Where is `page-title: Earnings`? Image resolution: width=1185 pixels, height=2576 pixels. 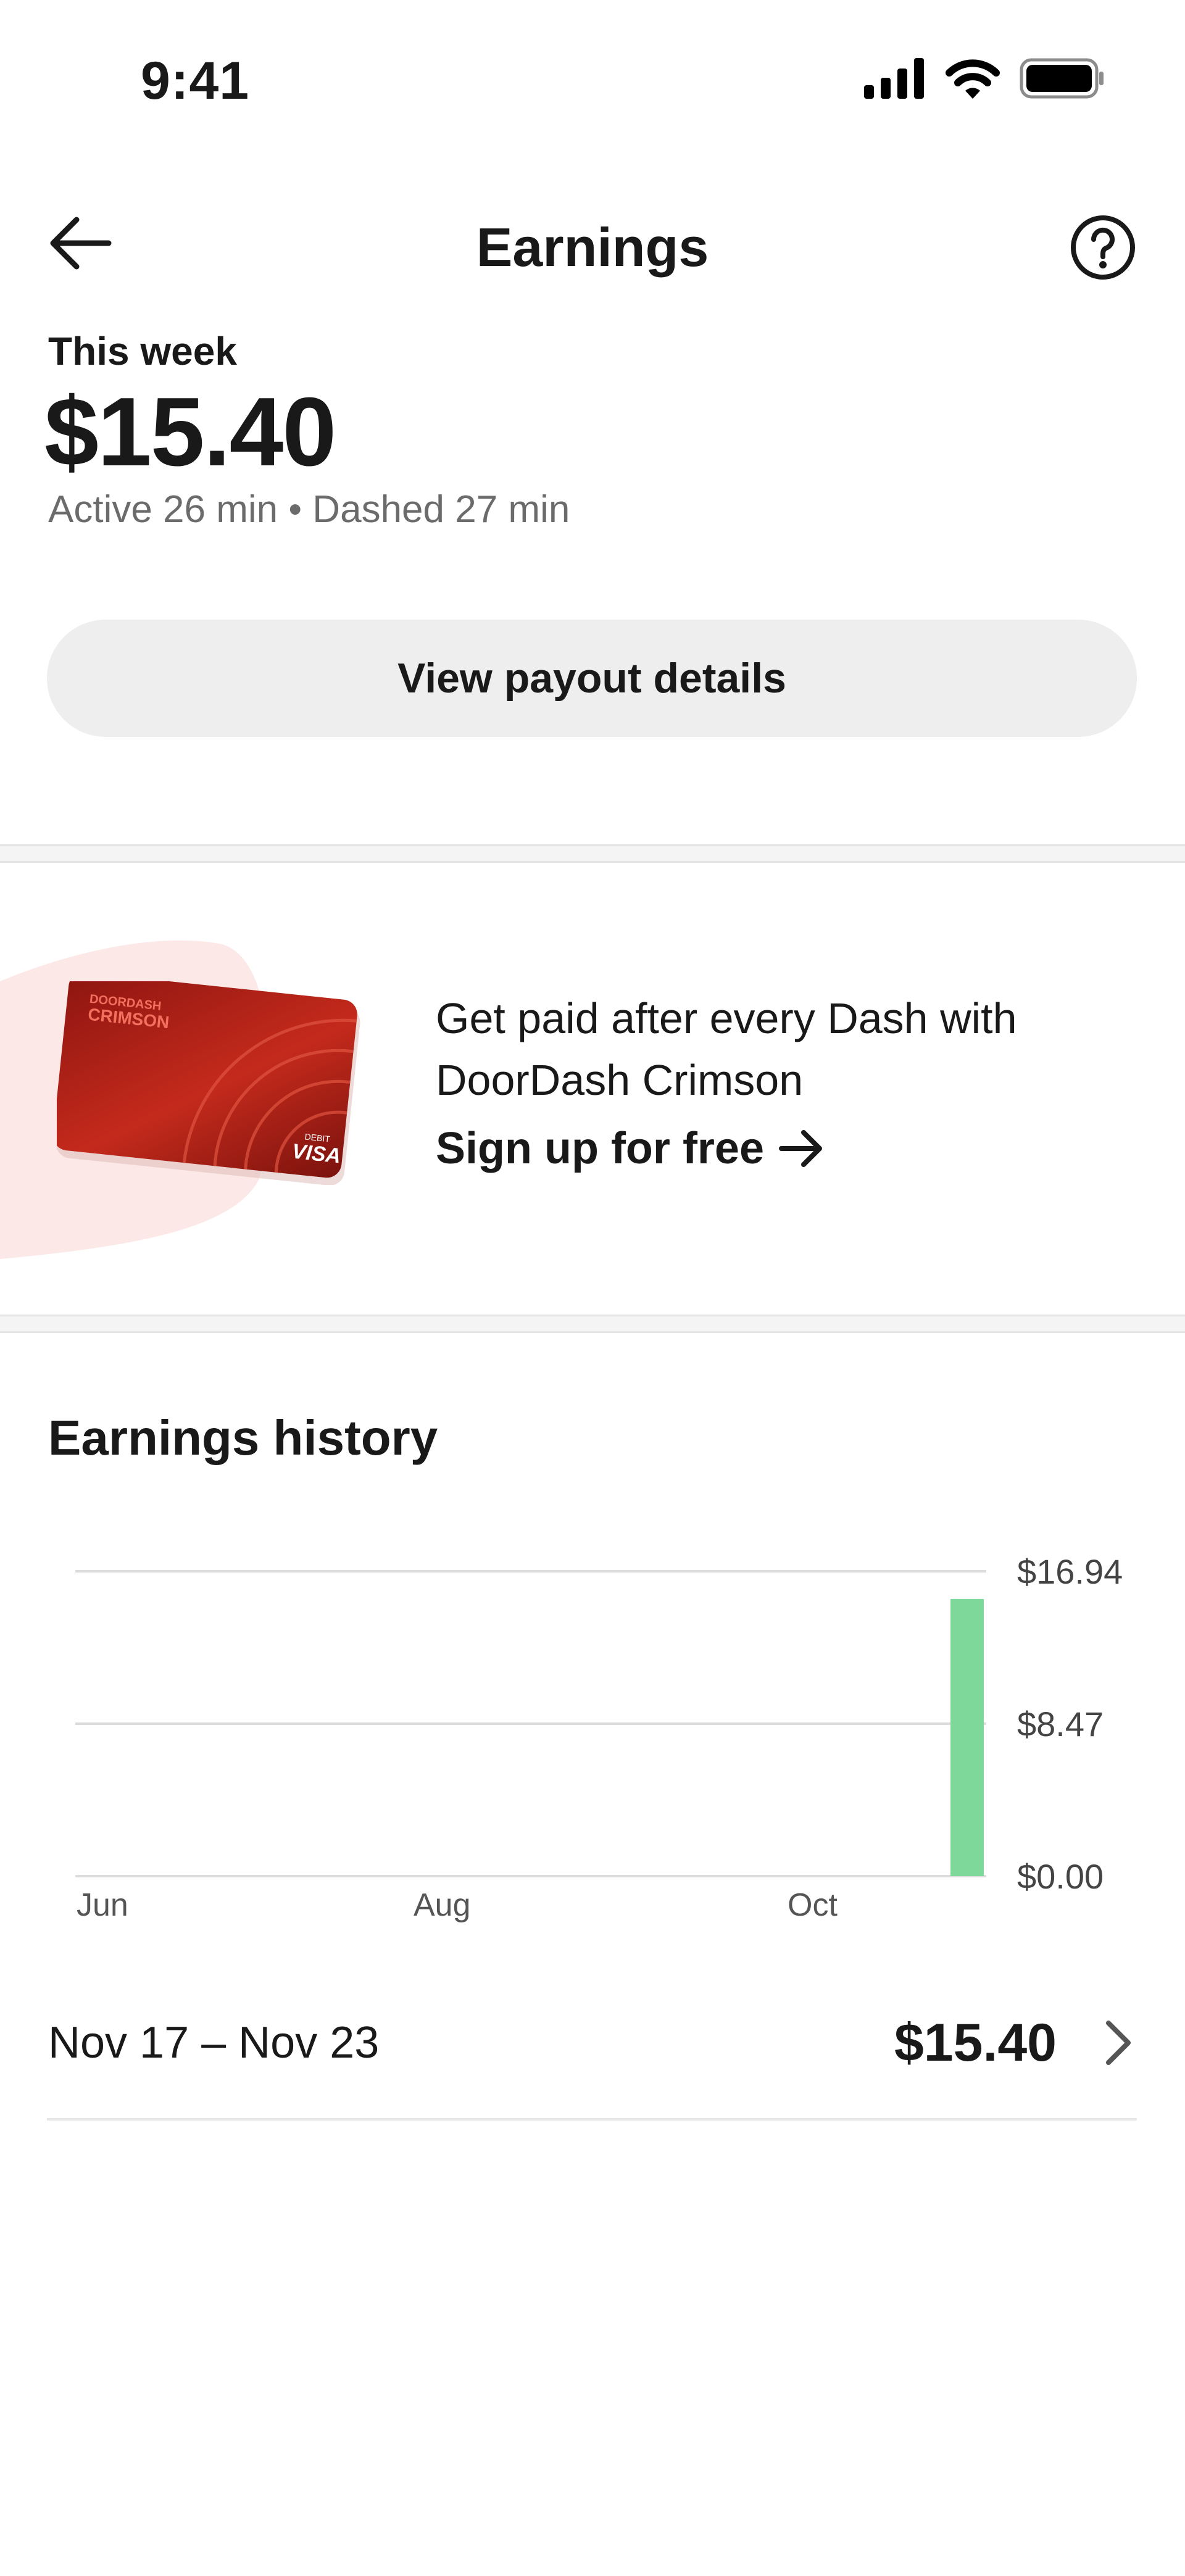 page-title: Earnings is located at coordinates (592, 247).